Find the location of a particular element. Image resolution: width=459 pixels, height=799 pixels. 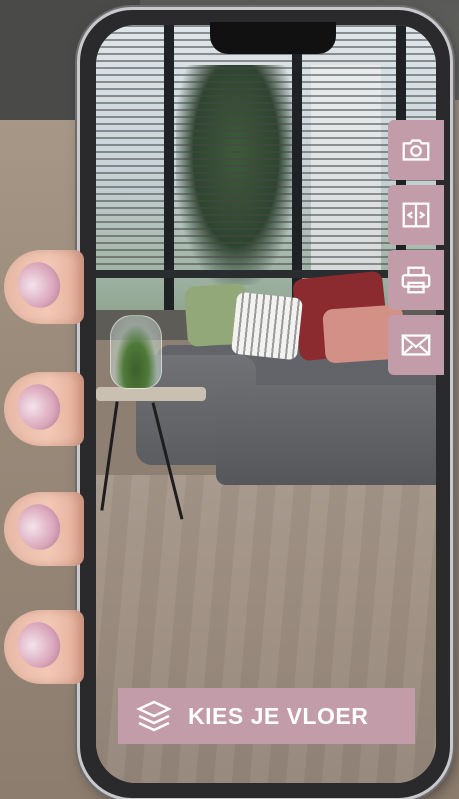

choose-floor-button: KIES JE VLOER is located at coordinates (266, 716).